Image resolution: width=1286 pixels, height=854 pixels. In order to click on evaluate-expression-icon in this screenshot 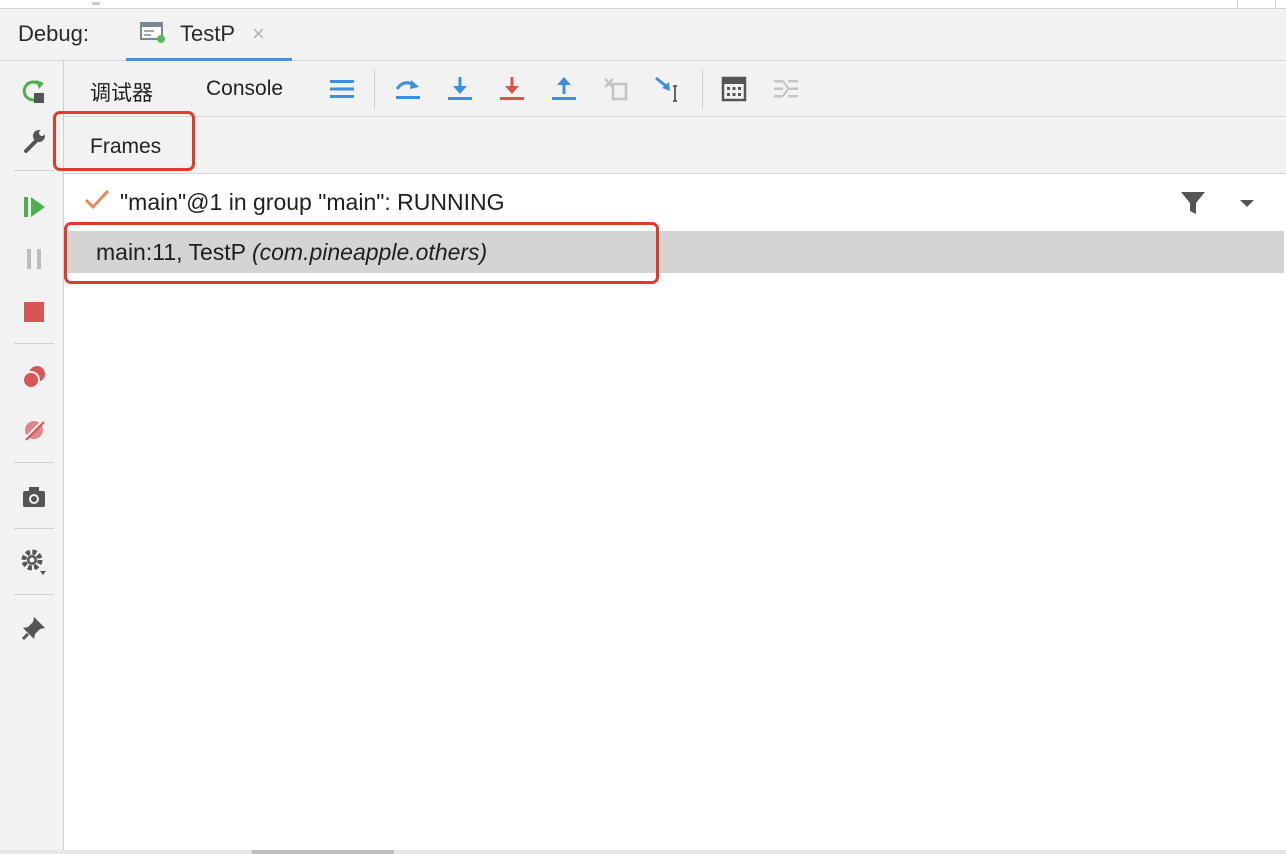, I will do `click(734, 89)`.